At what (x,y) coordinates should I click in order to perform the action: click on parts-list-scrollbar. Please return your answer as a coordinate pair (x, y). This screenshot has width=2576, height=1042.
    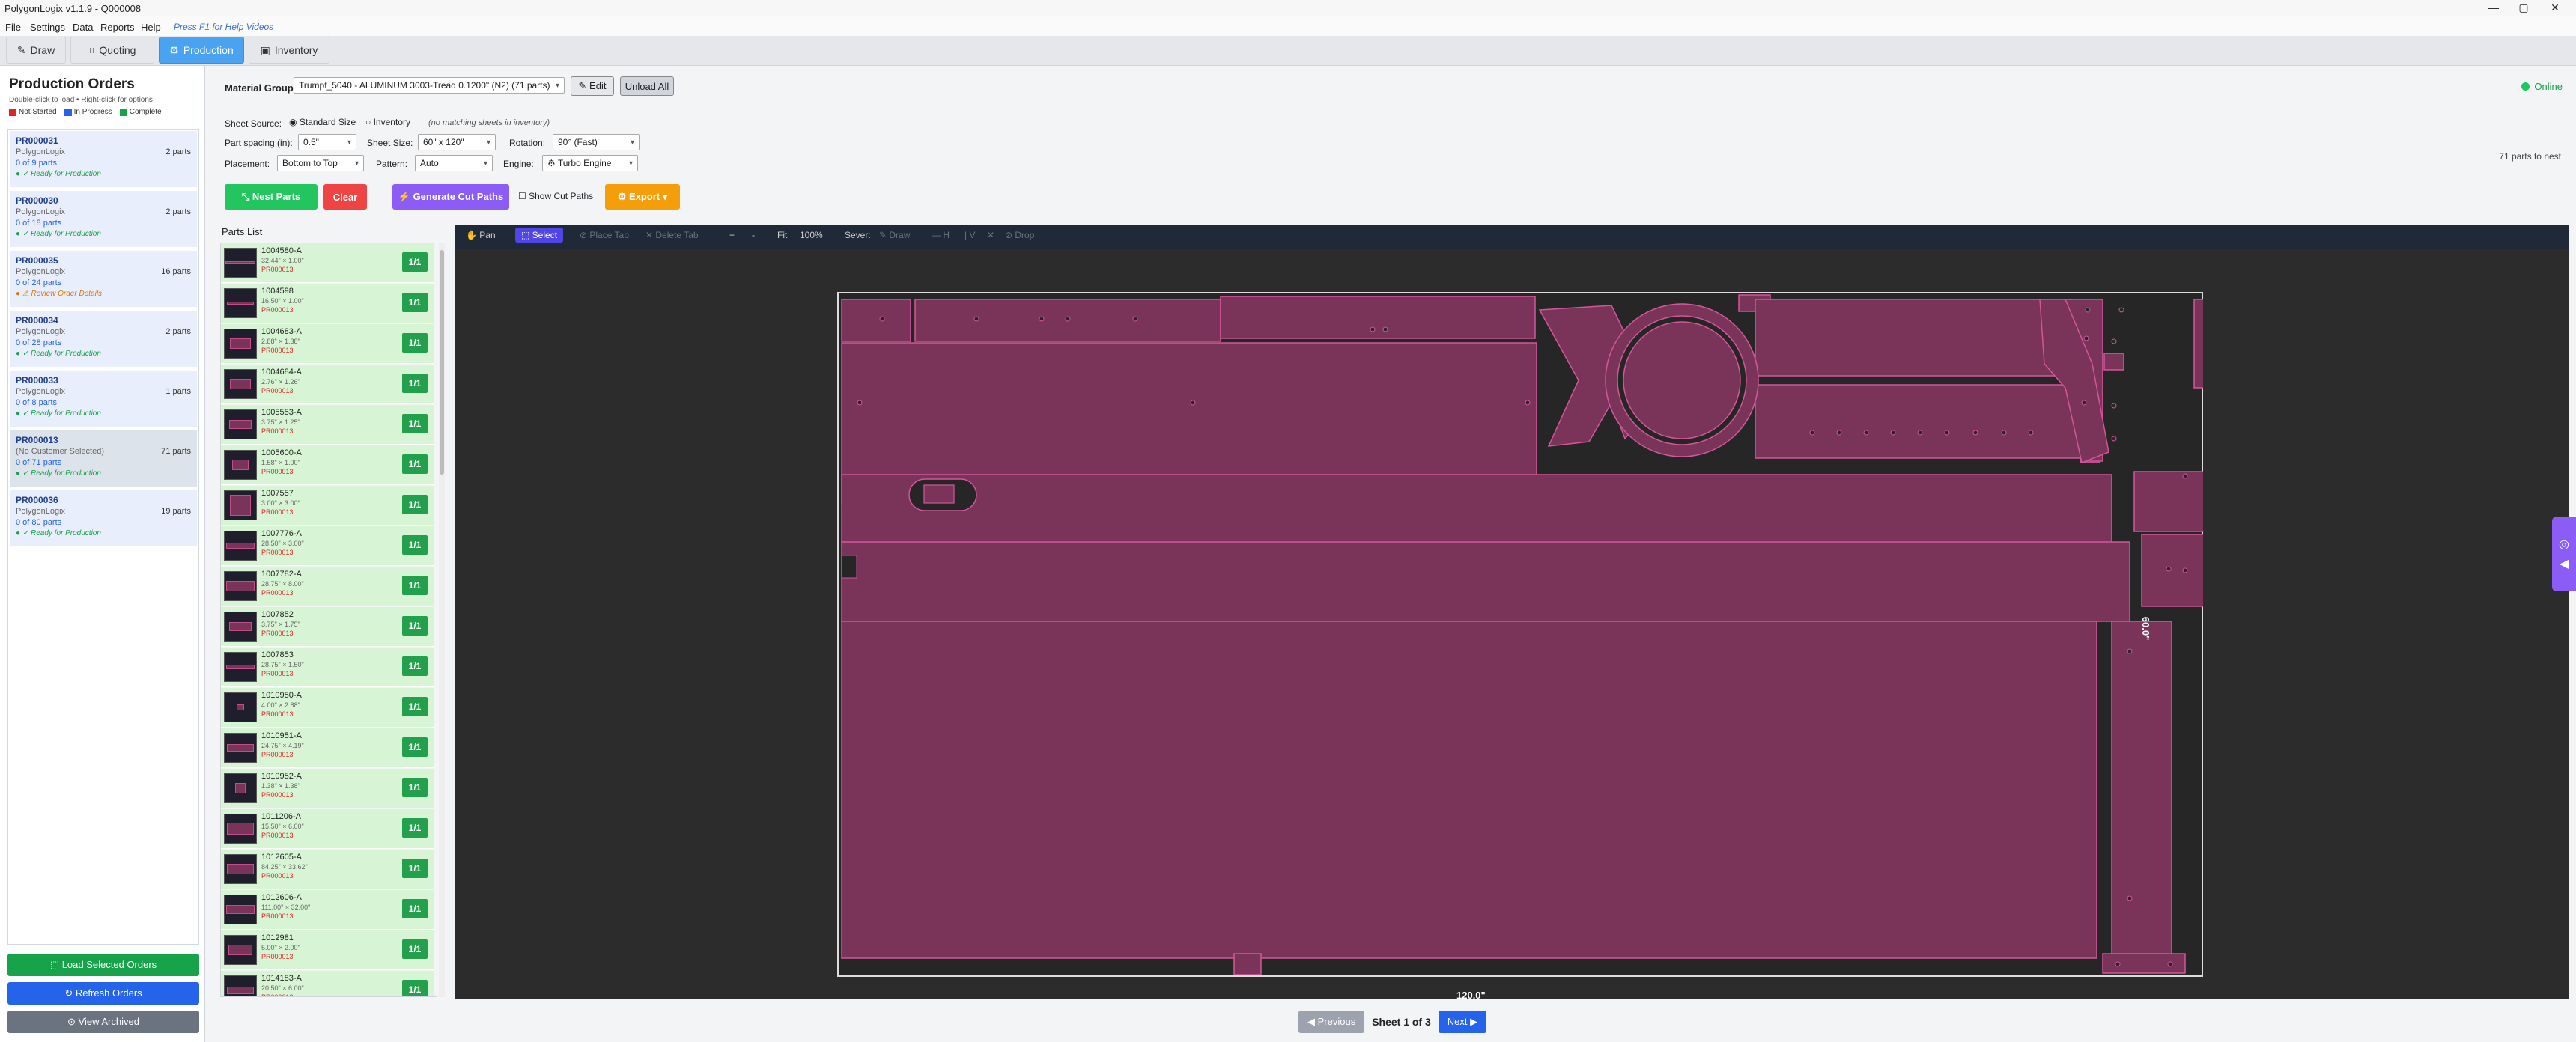
    Looking at the image, I should click on (442, 620).